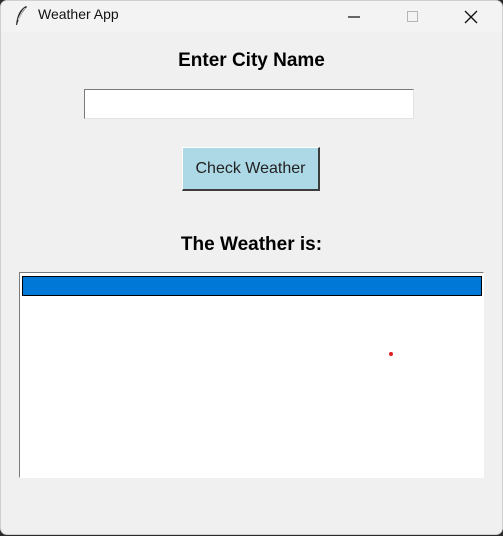  I want to click on minimize-button, so click(354, 16).